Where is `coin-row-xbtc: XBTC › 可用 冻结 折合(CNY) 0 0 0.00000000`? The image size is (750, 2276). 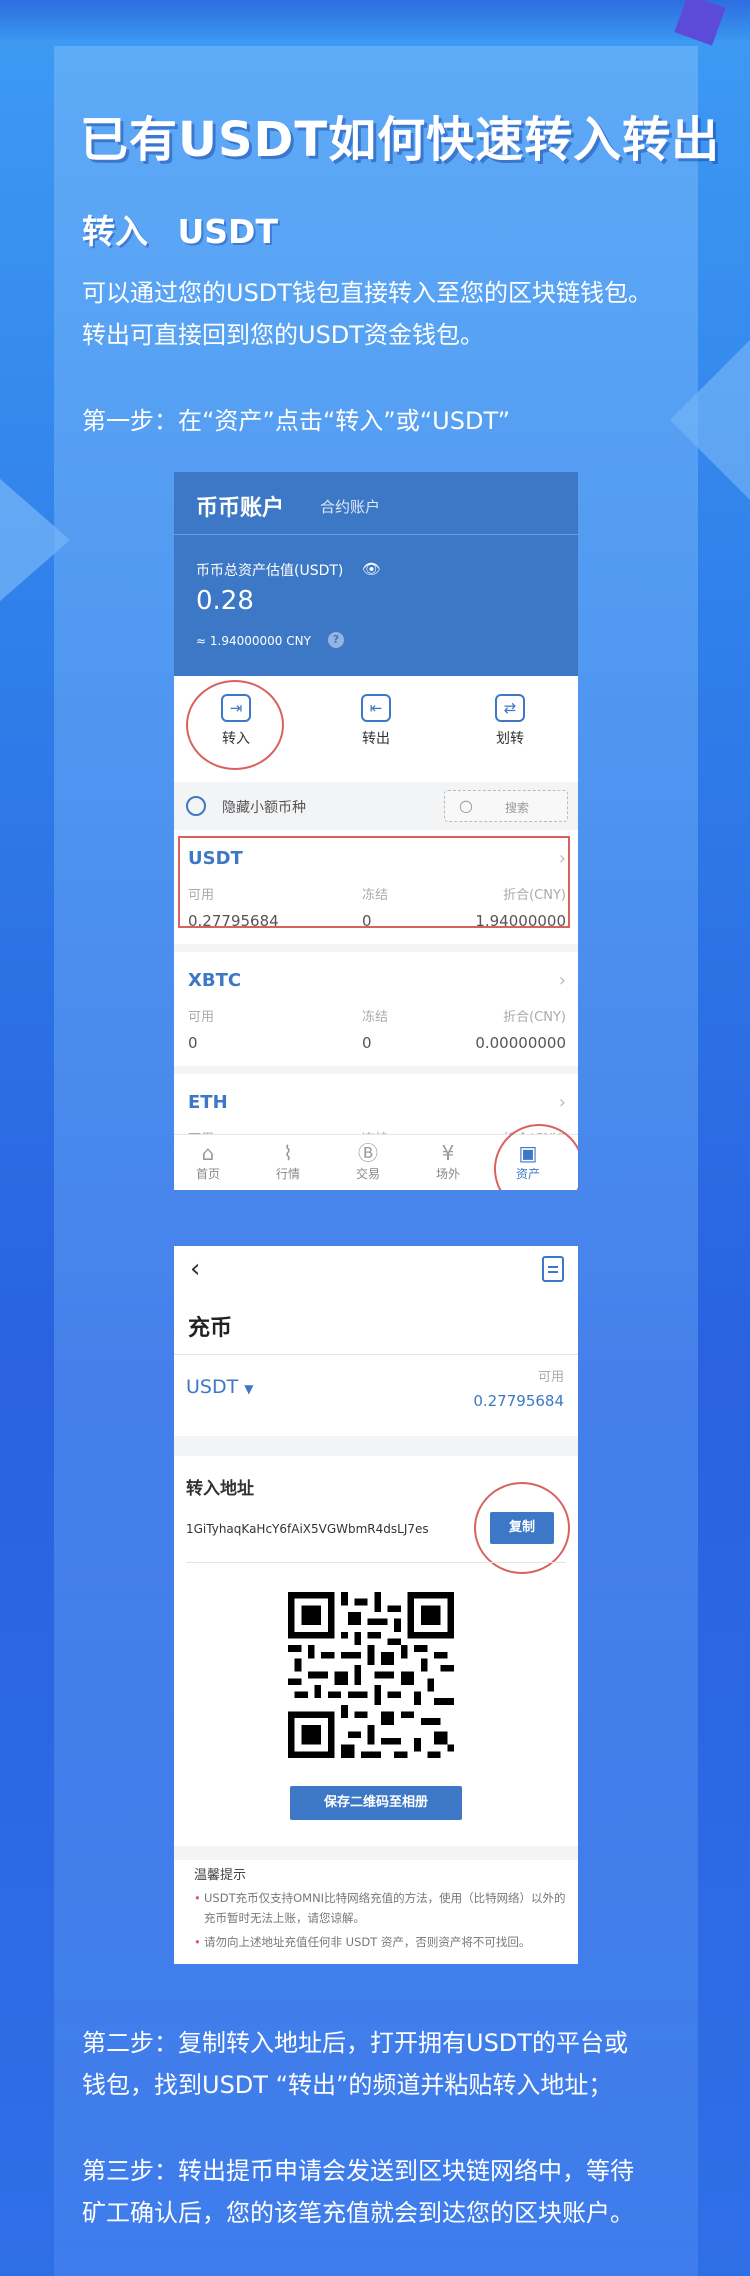 coin-row-xbtc: XBTC › 可用 冻结 折合(CNY) 0 0 0.00000000 is located at coordinates (376, 1013).